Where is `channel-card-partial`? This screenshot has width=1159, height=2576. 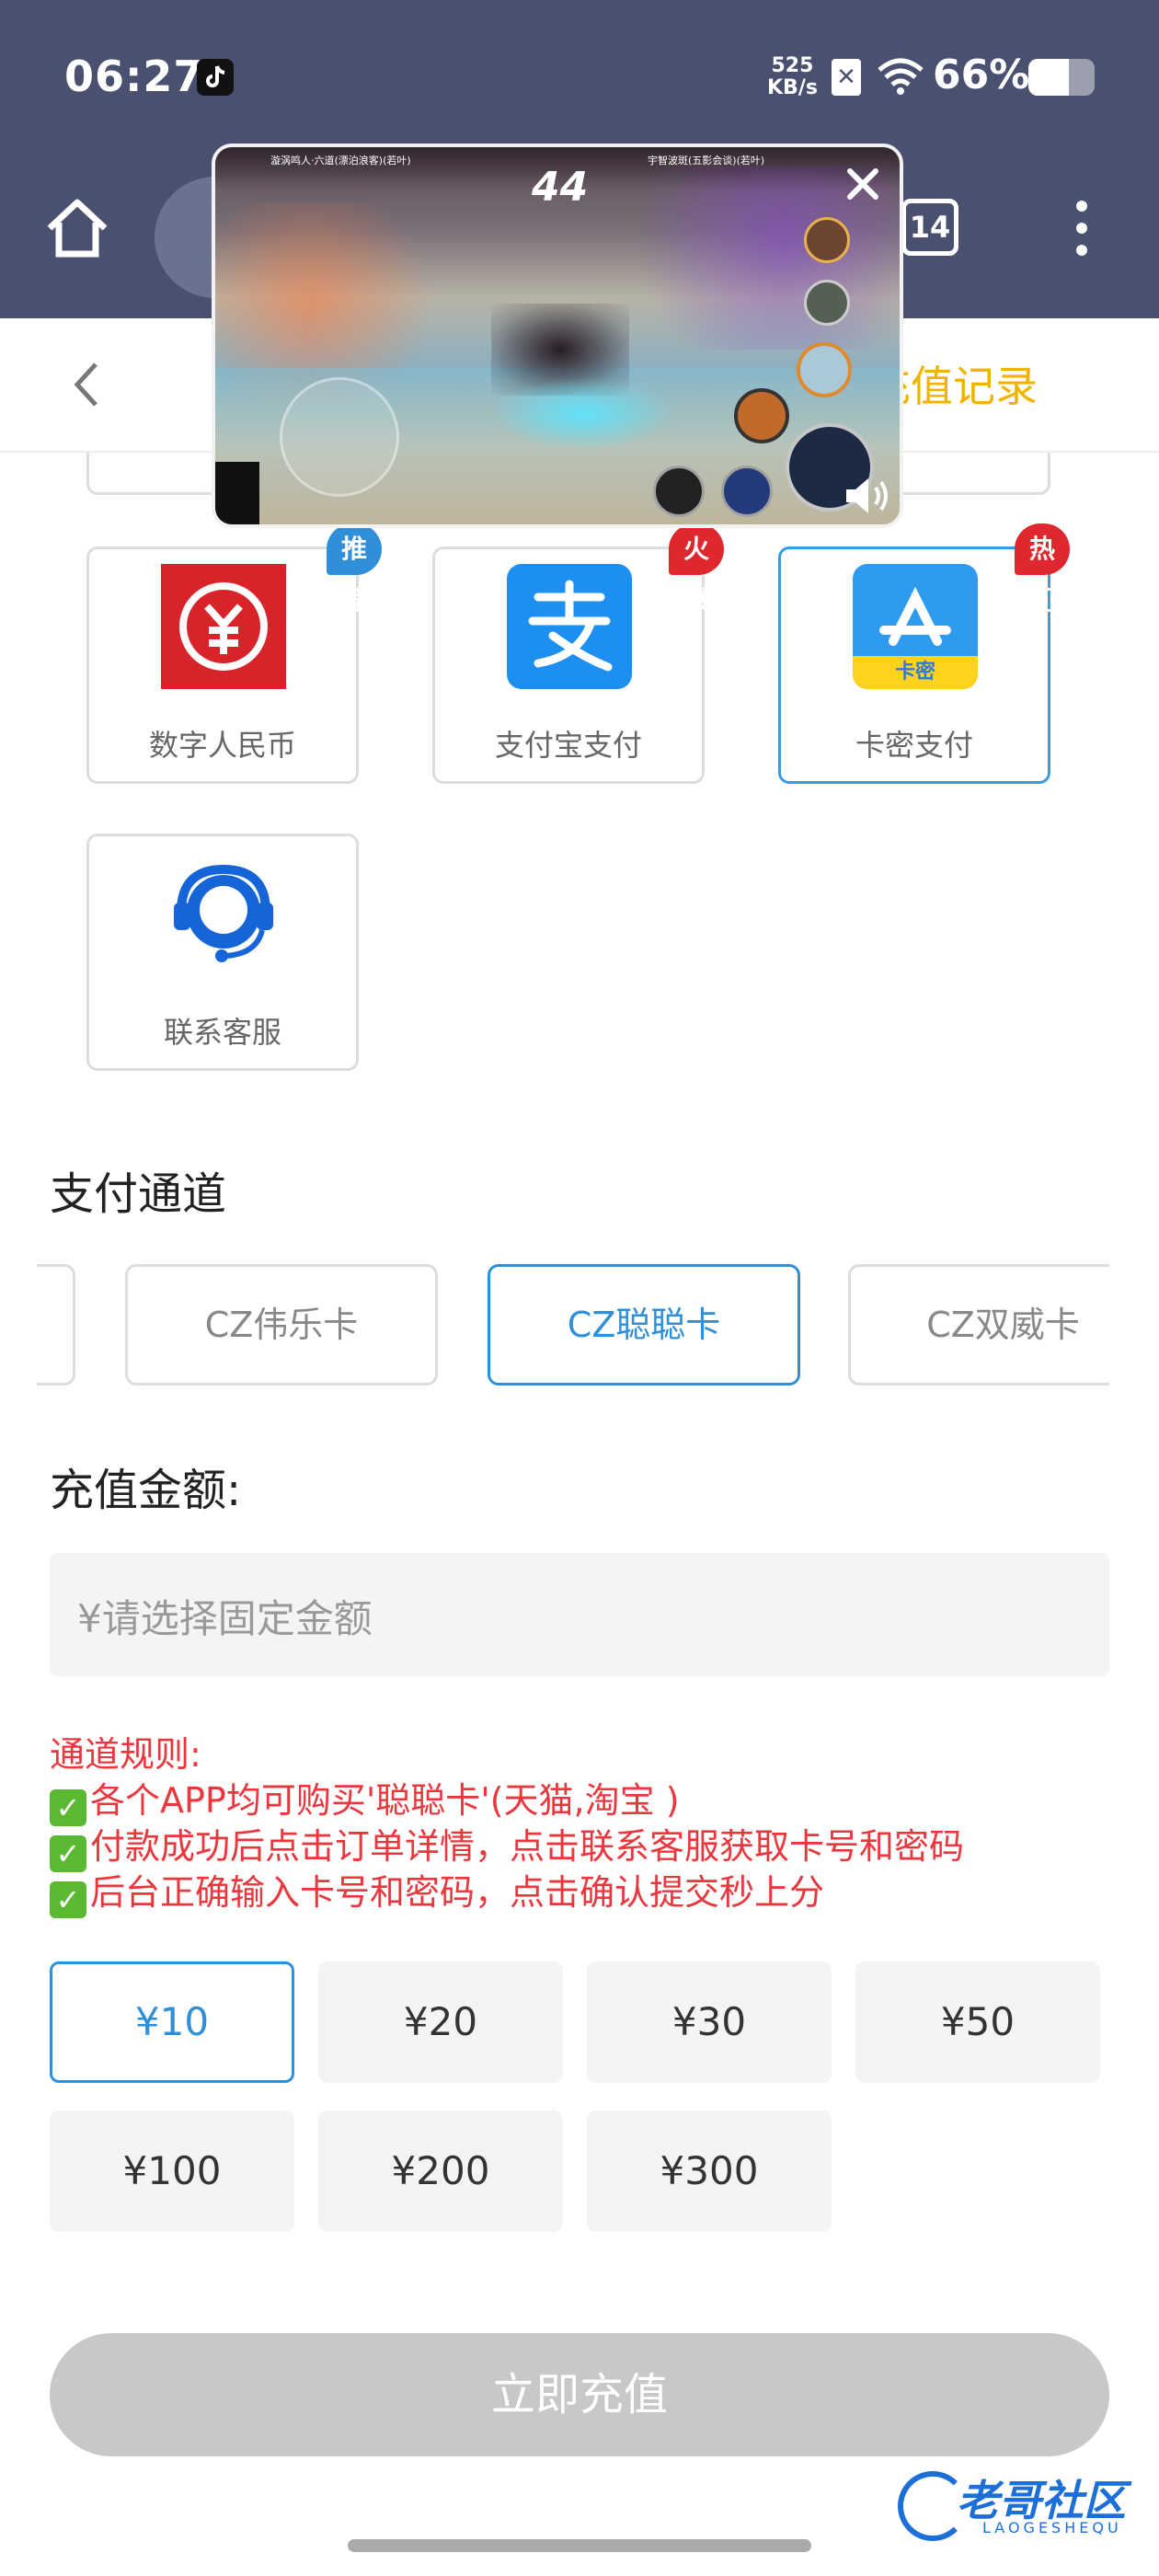 channel-card-partial is located at coordinates (56, 1325).